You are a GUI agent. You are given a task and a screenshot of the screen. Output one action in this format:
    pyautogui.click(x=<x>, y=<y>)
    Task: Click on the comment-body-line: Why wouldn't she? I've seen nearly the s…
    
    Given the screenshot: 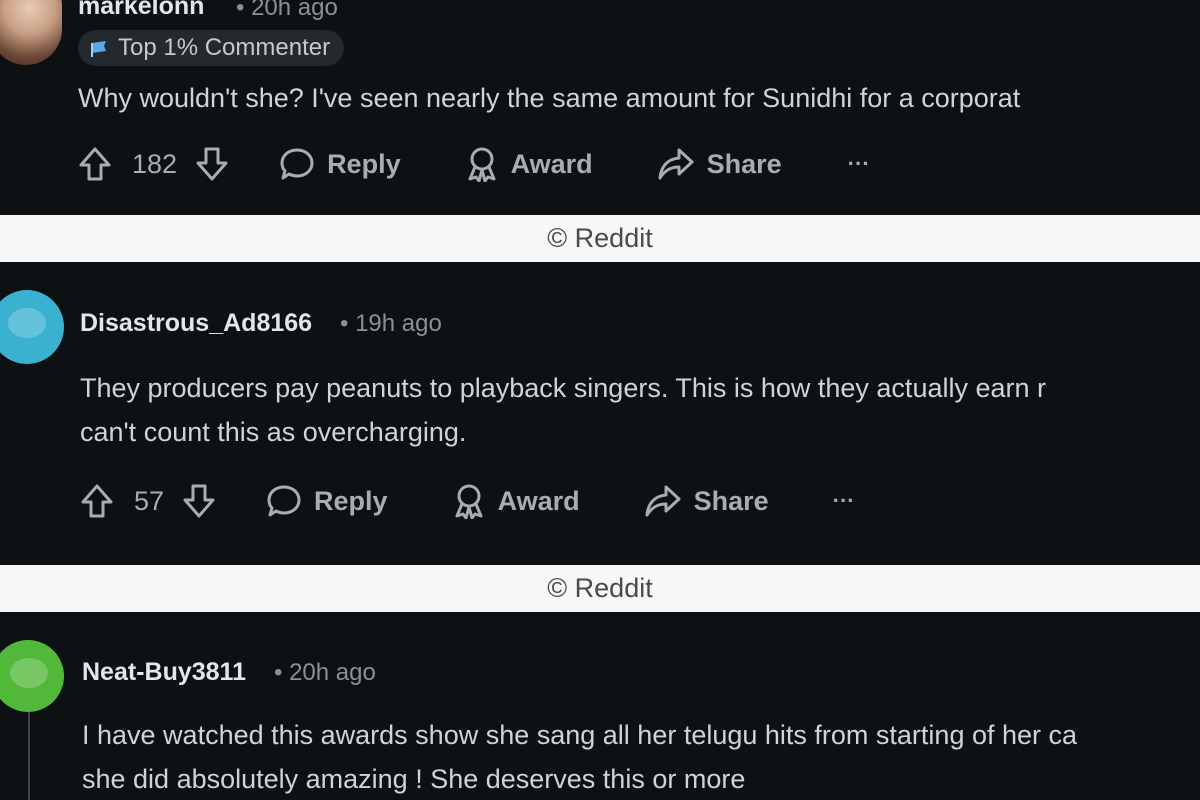 What is the action you would take?
    pyautogui.click(x=549, y=98)
    